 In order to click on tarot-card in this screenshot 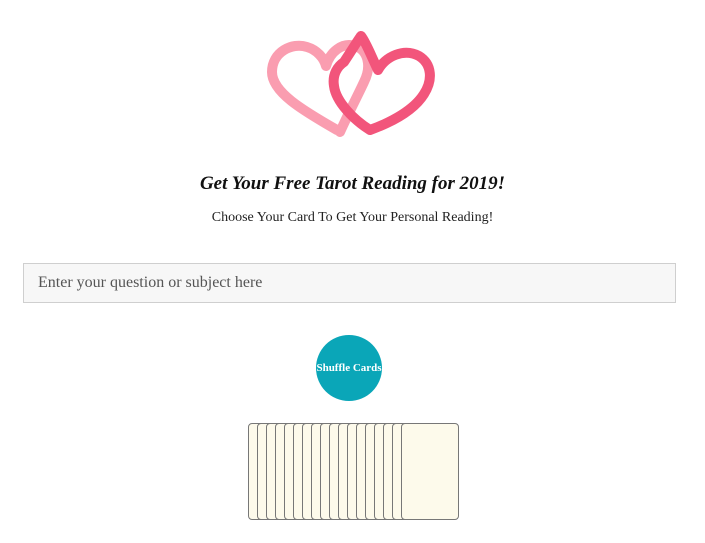, I will do `click(430, 471)`.